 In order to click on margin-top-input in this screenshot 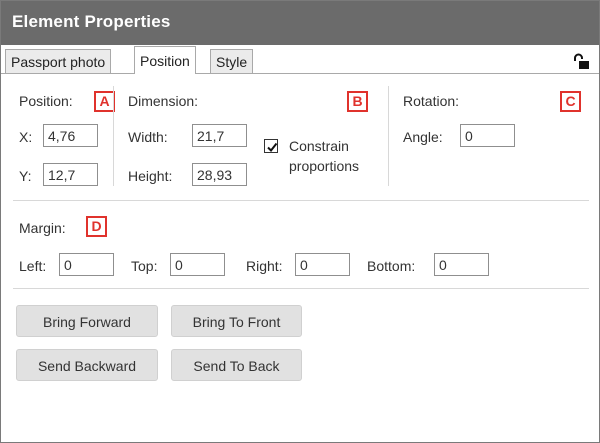, I will do `click(197, 264)`.